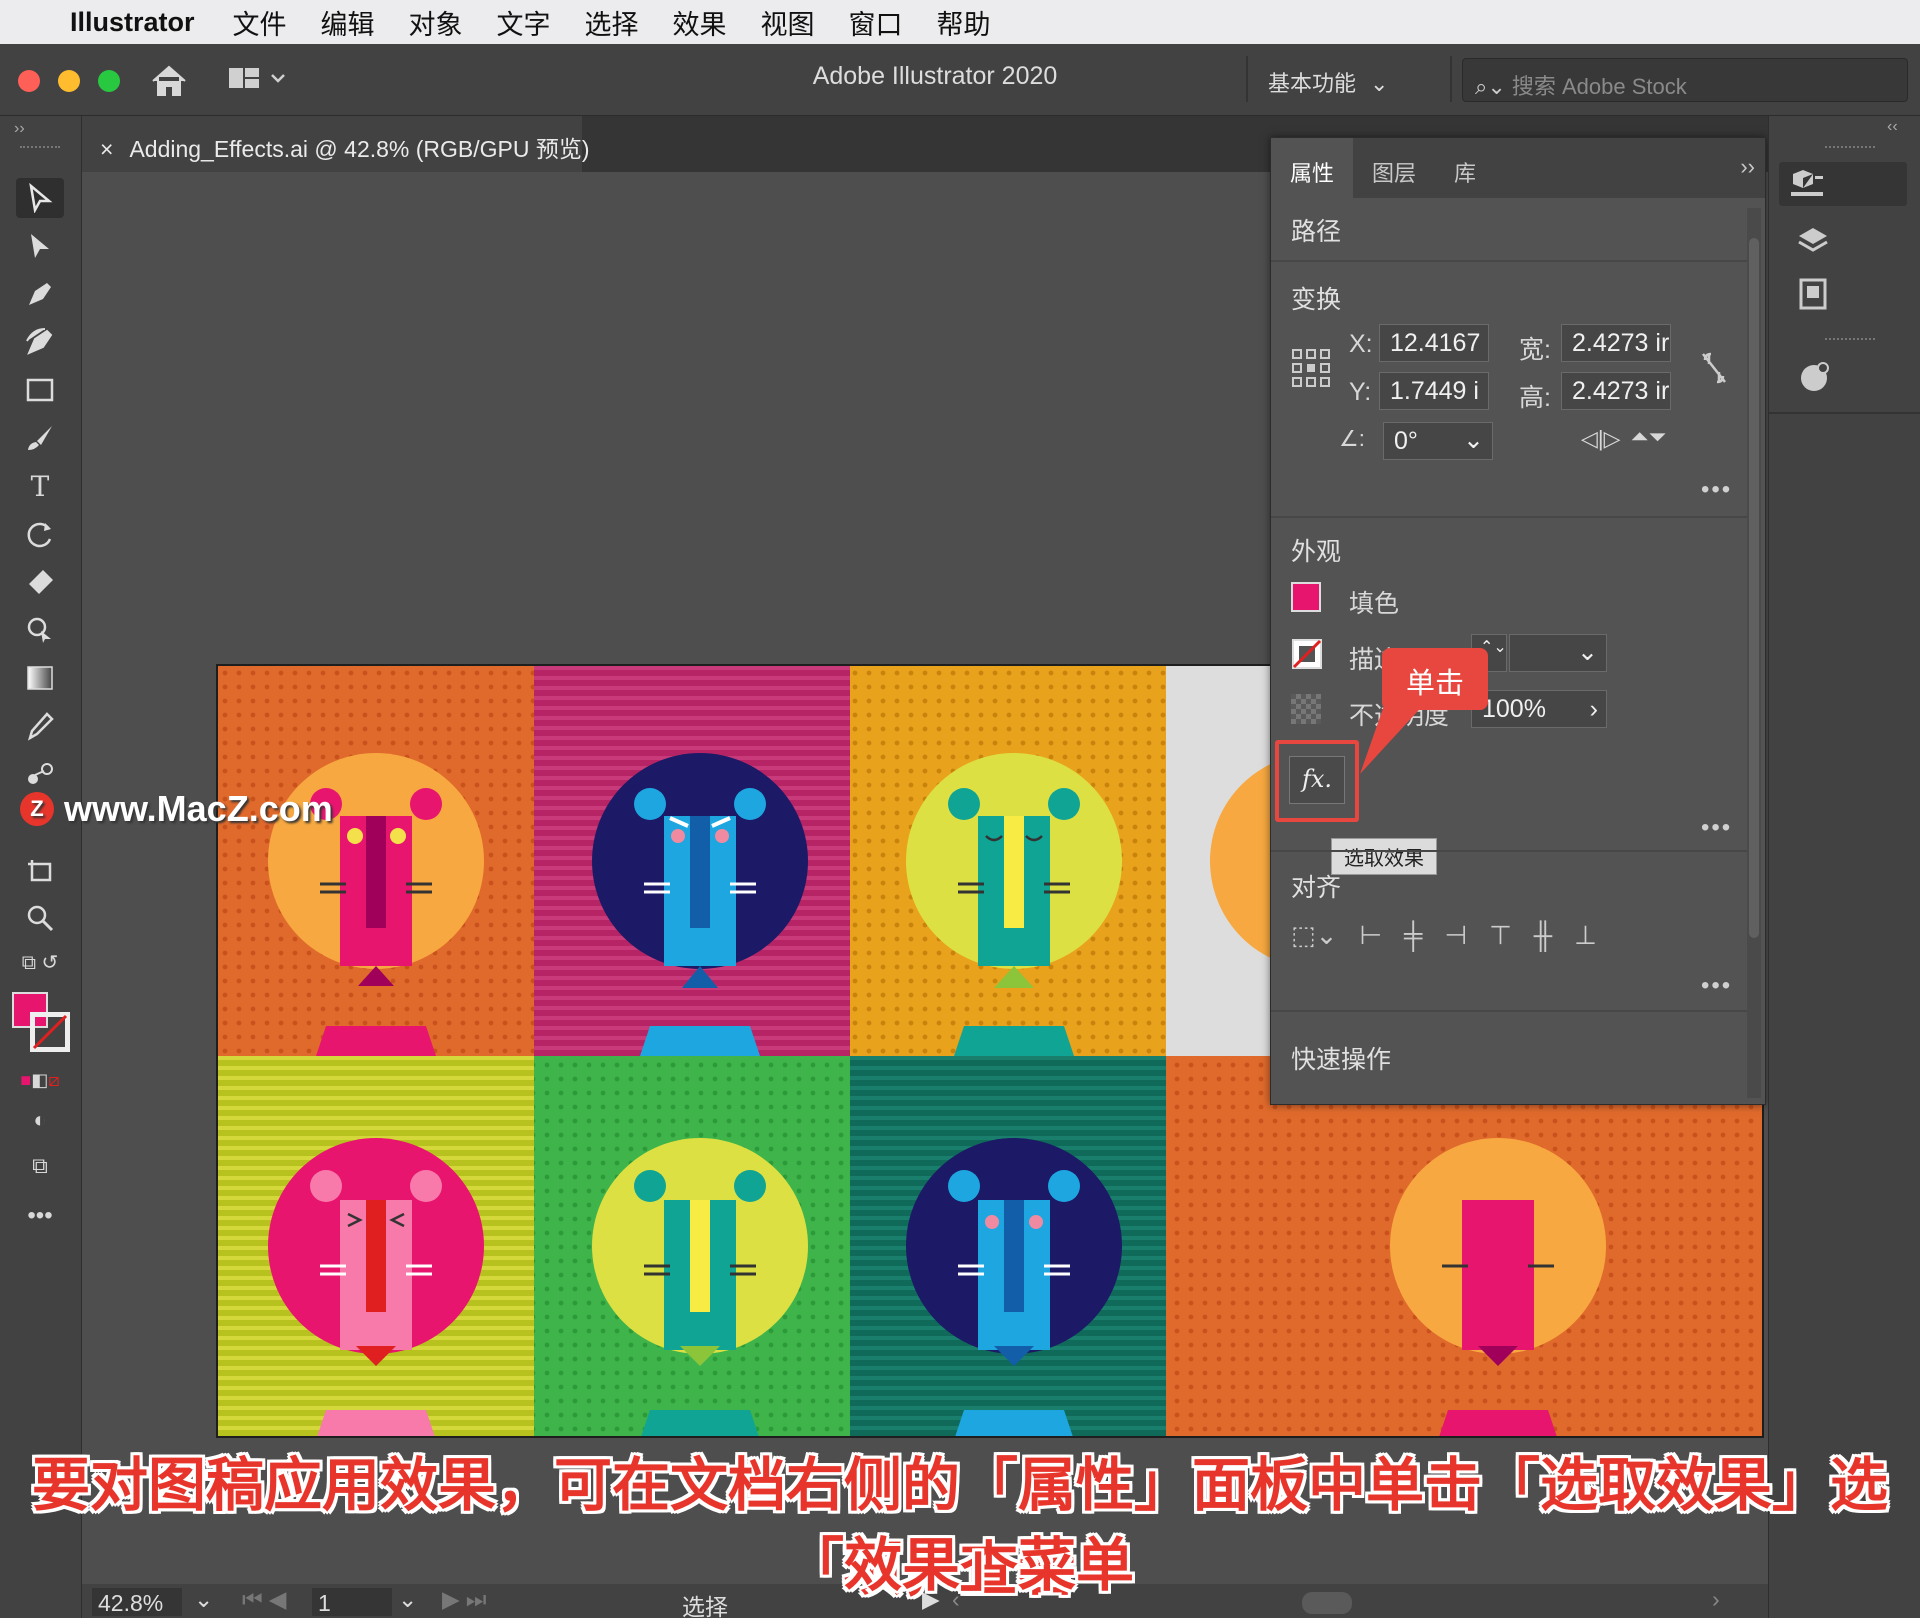  Describe the element at coordinates (1316, 232) in the screenshot. I see `object-type: 路径` at that location.